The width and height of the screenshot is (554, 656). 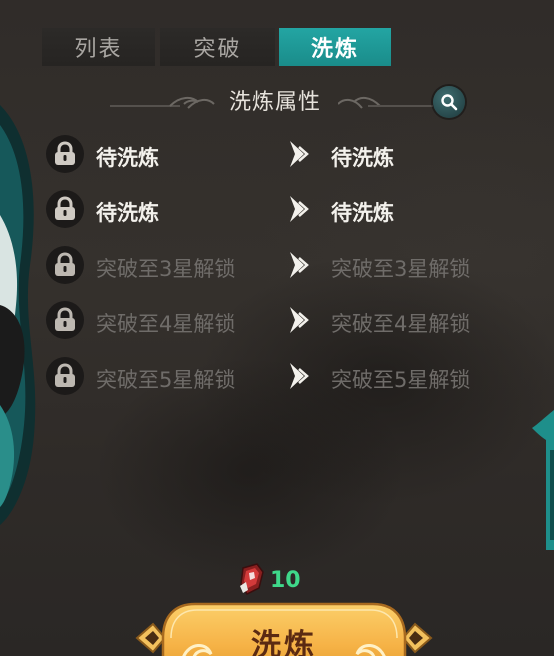 I want to click on attribute-row: 突破至5星解锁 突破至5星解锁, so click(x=281, y=377).